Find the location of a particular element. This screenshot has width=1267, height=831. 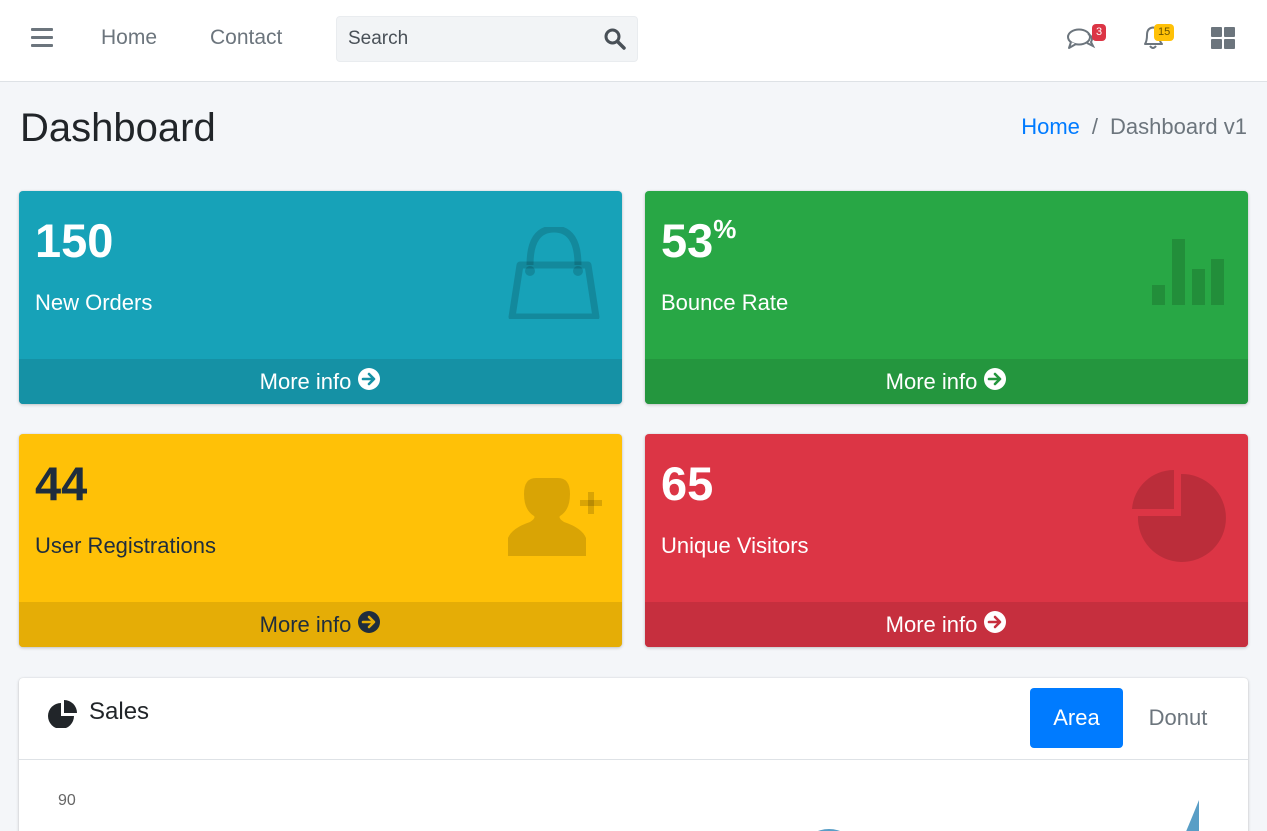

card-title: Sales is located at coordinates (119, 711).